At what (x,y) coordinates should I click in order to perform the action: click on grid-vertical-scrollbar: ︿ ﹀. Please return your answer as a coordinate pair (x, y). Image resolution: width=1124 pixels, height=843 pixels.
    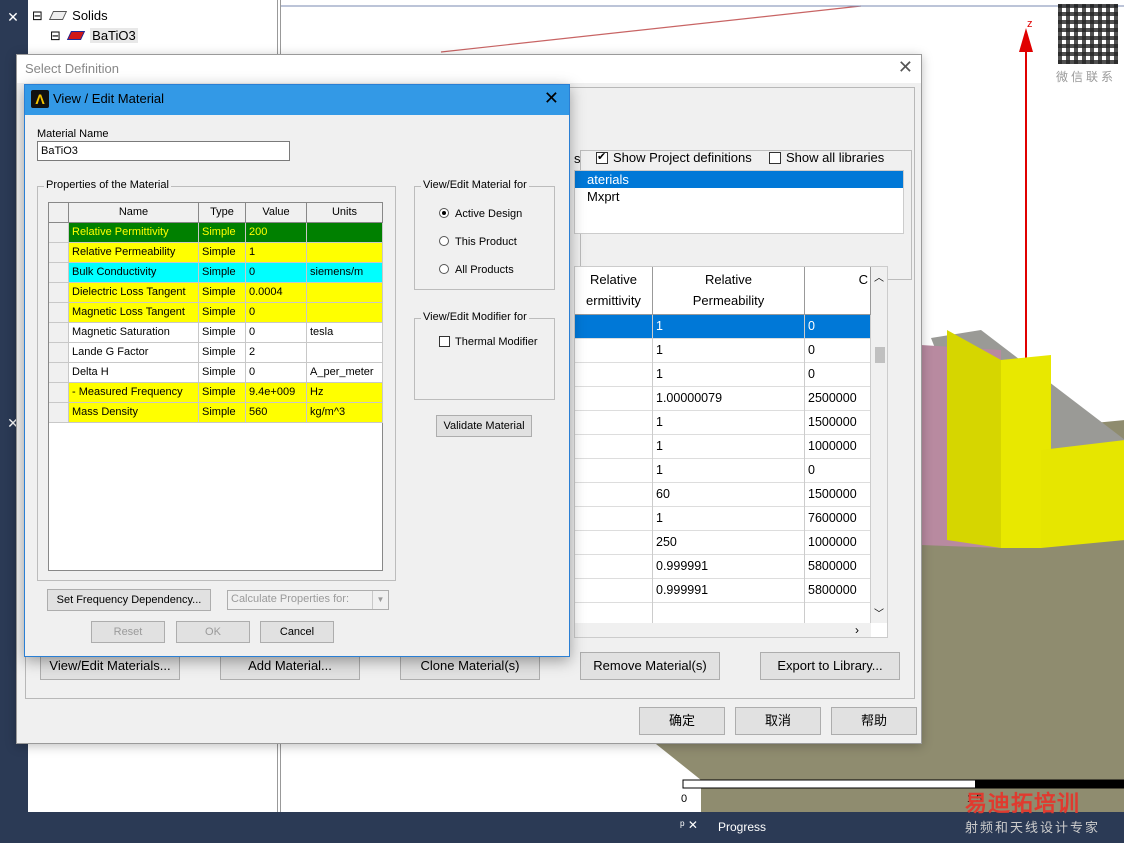
    Looking at the image, I should click on (879, 445).